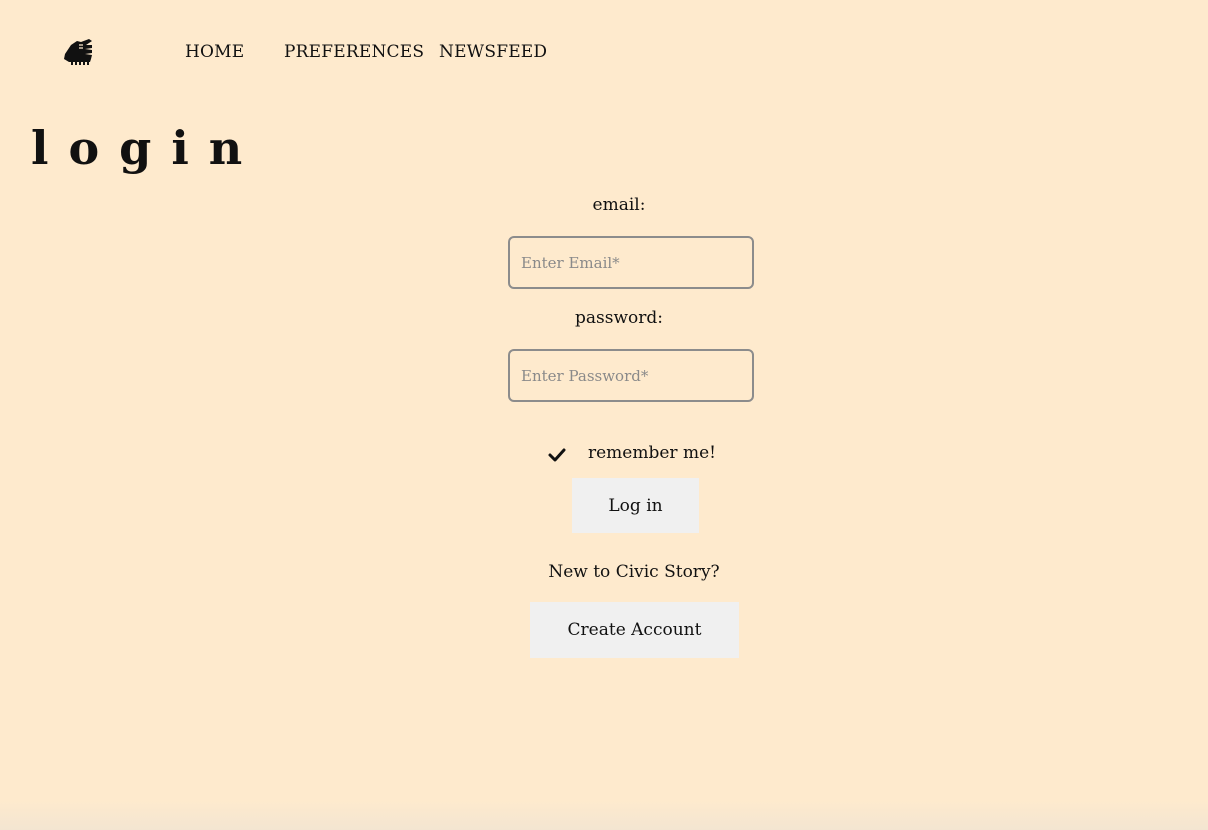 The height and width of the screenshot is (830, 1208). What do you see at coordinates (634, 572) in the screenshot?
I see `new-user-text: New to Civic Story?` at bounding box center [634, 572].